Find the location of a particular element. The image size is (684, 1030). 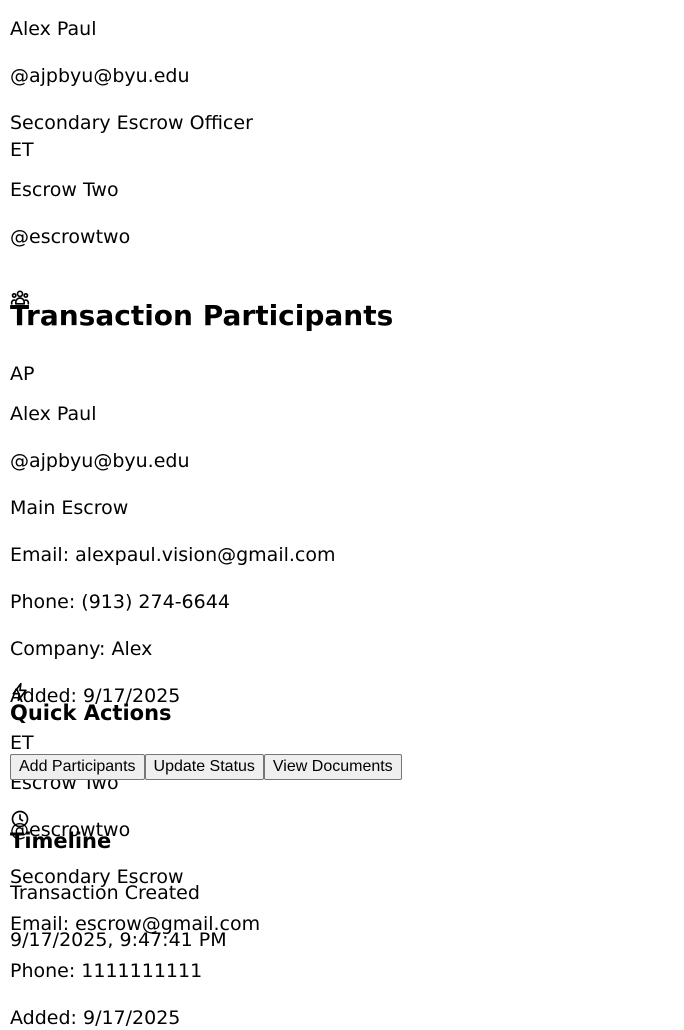

participant-phone: Phone: 1111111111 is located at coordinates (106, 971).